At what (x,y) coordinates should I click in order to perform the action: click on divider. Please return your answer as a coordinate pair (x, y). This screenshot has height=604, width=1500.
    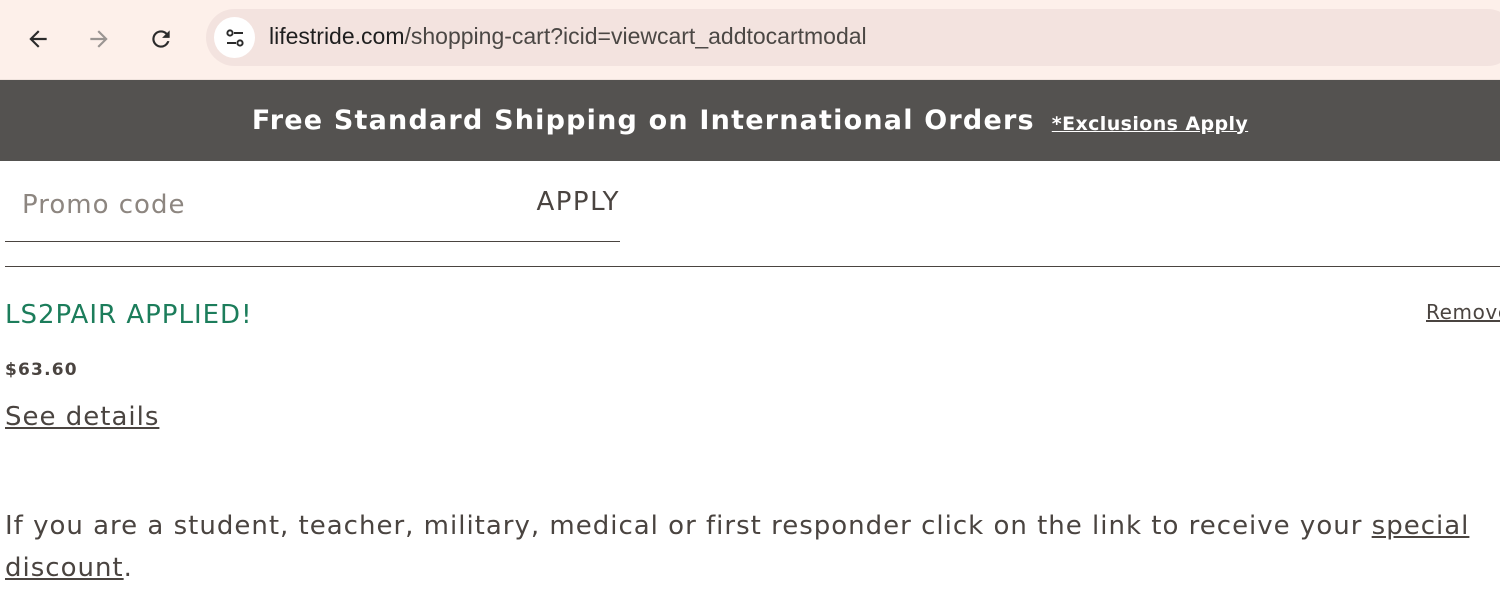
    Looking at the image, I should click on (752, 266).